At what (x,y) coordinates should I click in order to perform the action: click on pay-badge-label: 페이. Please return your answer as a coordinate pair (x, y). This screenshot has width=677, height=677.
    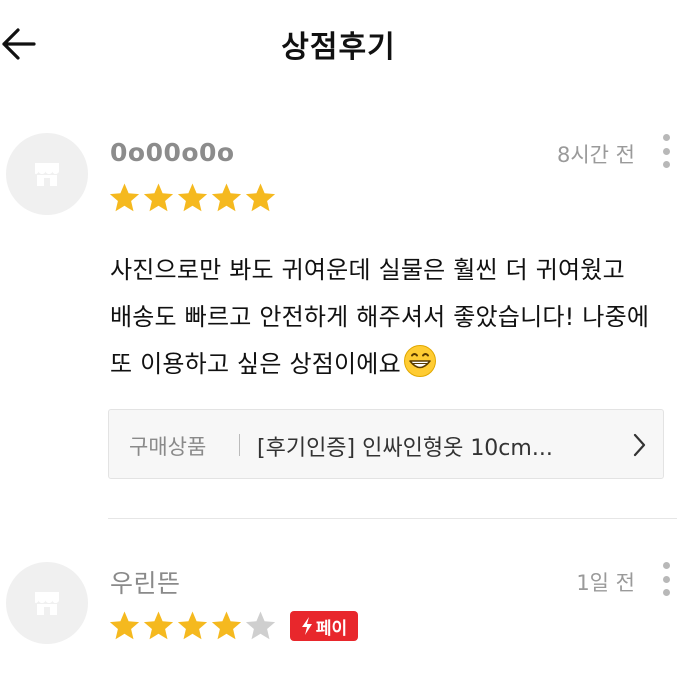
    Looking at the image, I should click on (331, 628).